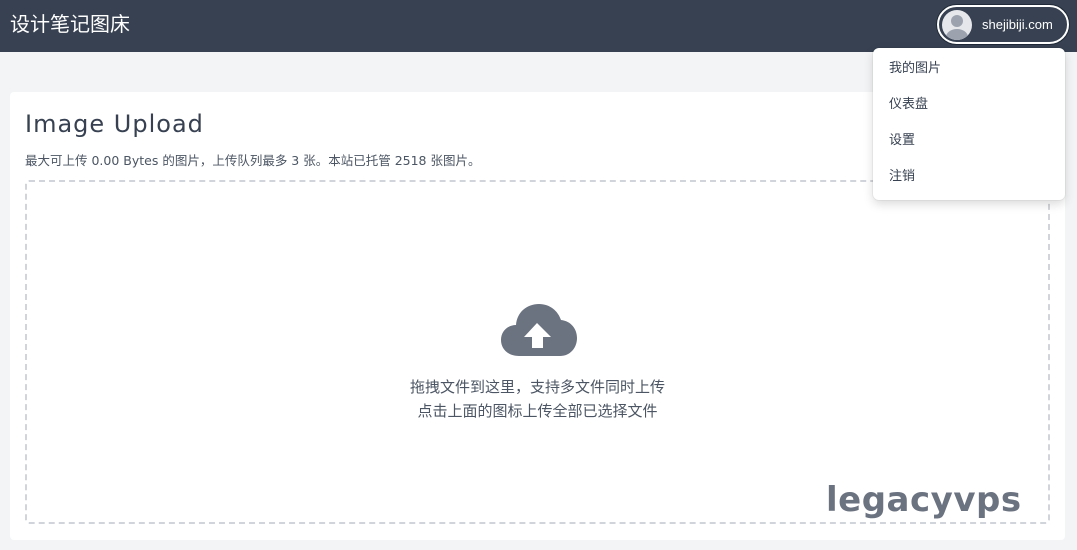  I want to click on dropzone-hint-secondary: 点击上面的图标上传全部已选择文件, so click(537, 411).